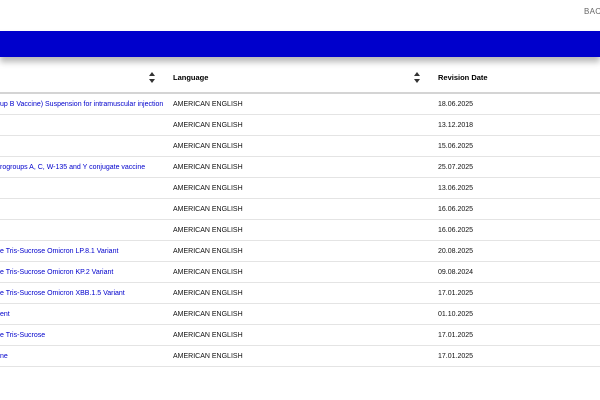  I want to click on table-row: AMERICAN ENGLISH 13.12.2018, so click(300, 125).